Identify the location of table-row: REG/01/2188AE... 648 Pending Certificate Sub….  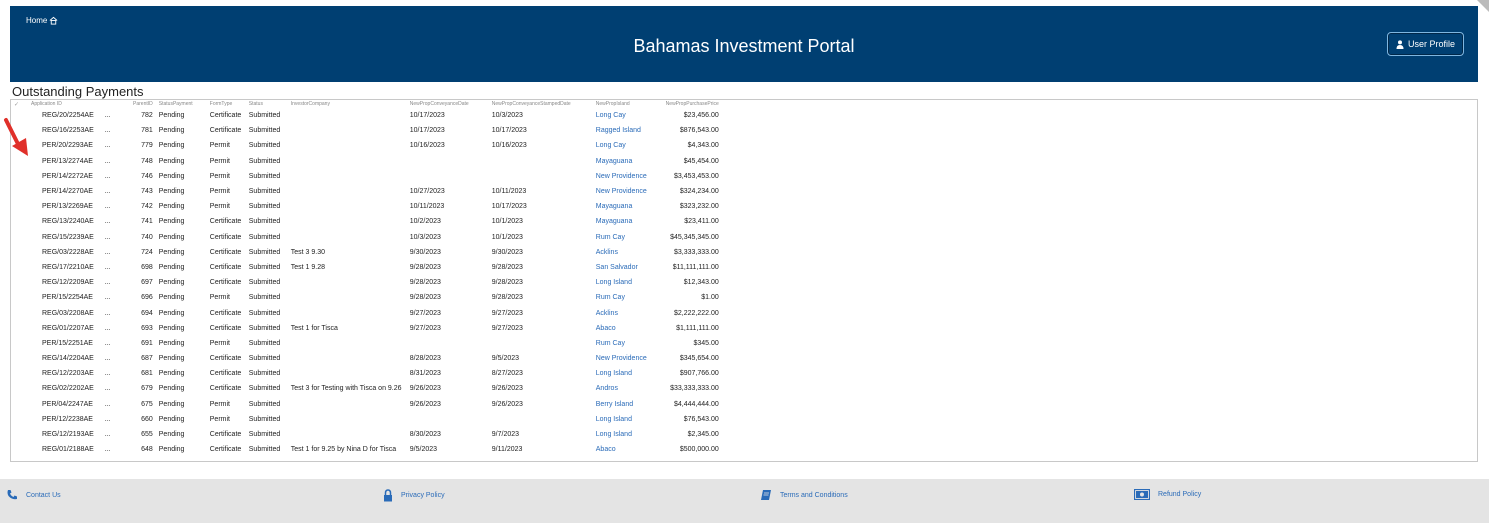
(366, 449).